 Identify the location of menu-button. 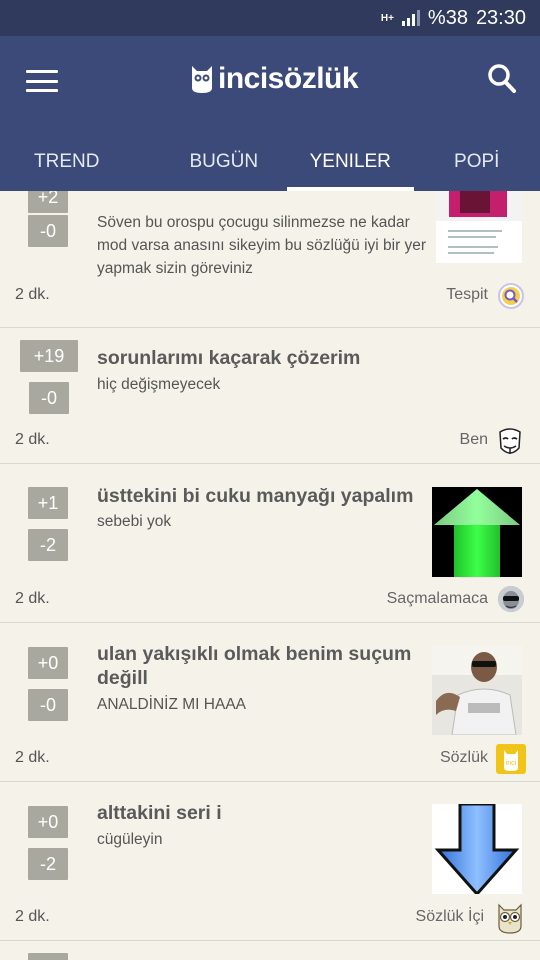
(42, 81).